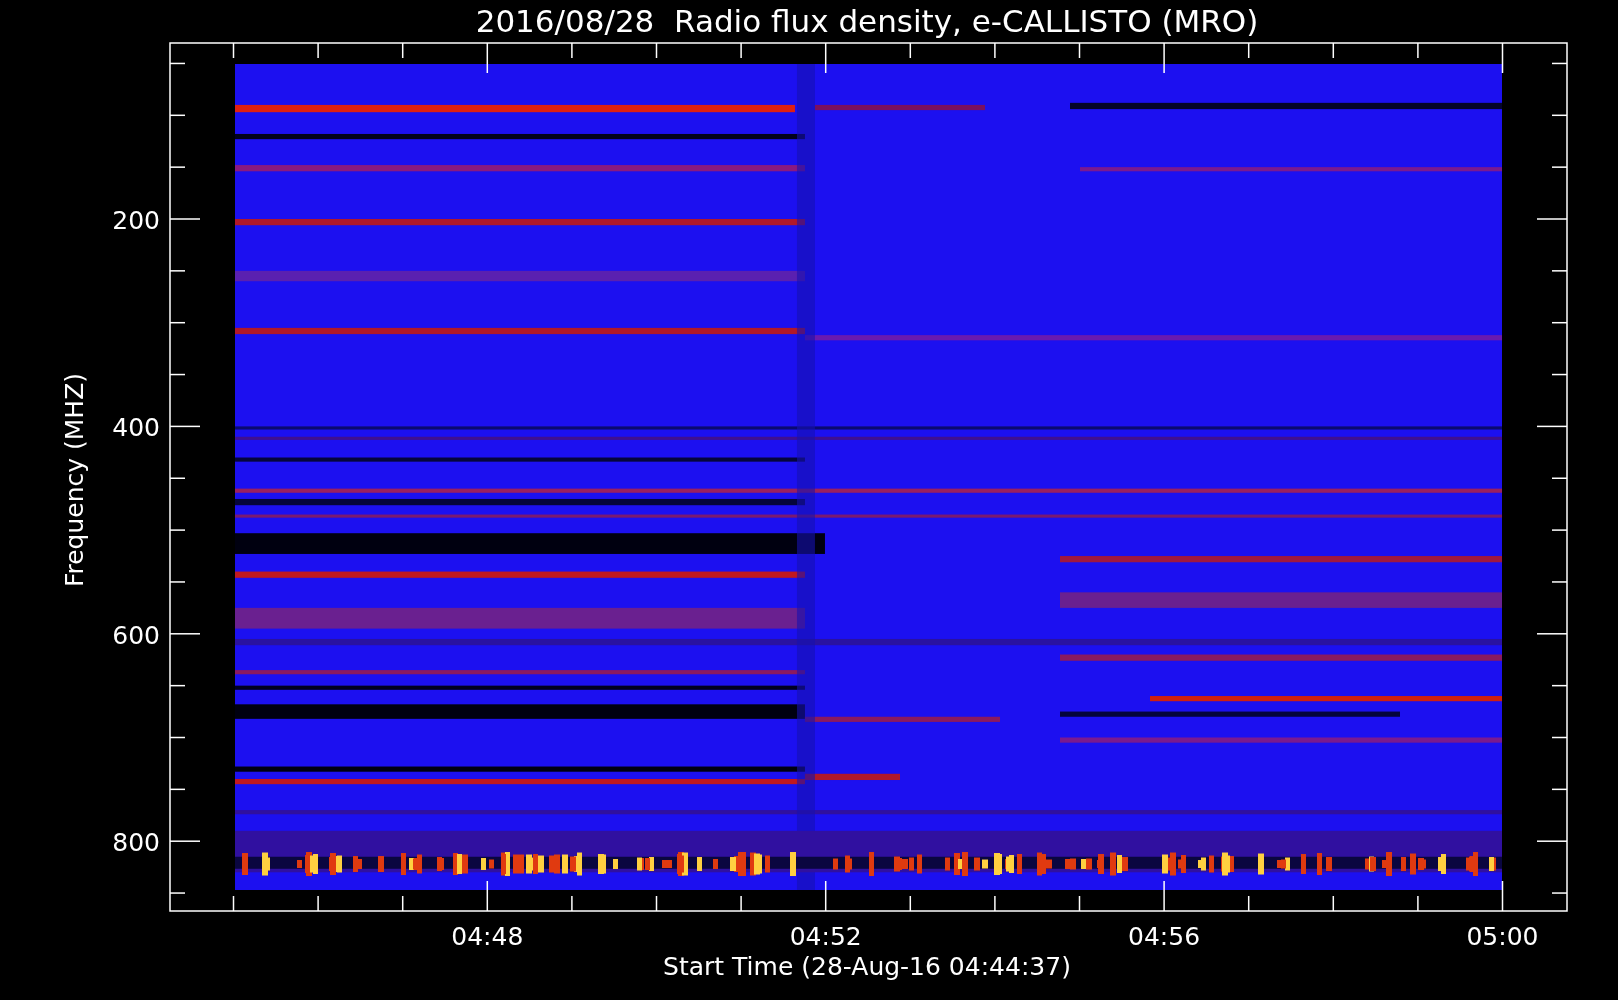 This screenshot has height=1000, width=1618. Describe the element at coordinates (136, 635) in the screenshot. I see `tick-label: 600` at that location.